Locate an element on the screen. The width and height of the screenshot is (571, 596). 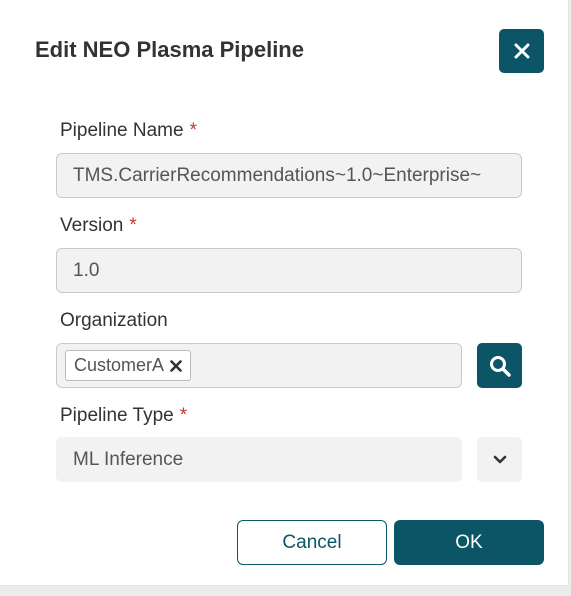
close-icon is located at coordinates (521, 51).